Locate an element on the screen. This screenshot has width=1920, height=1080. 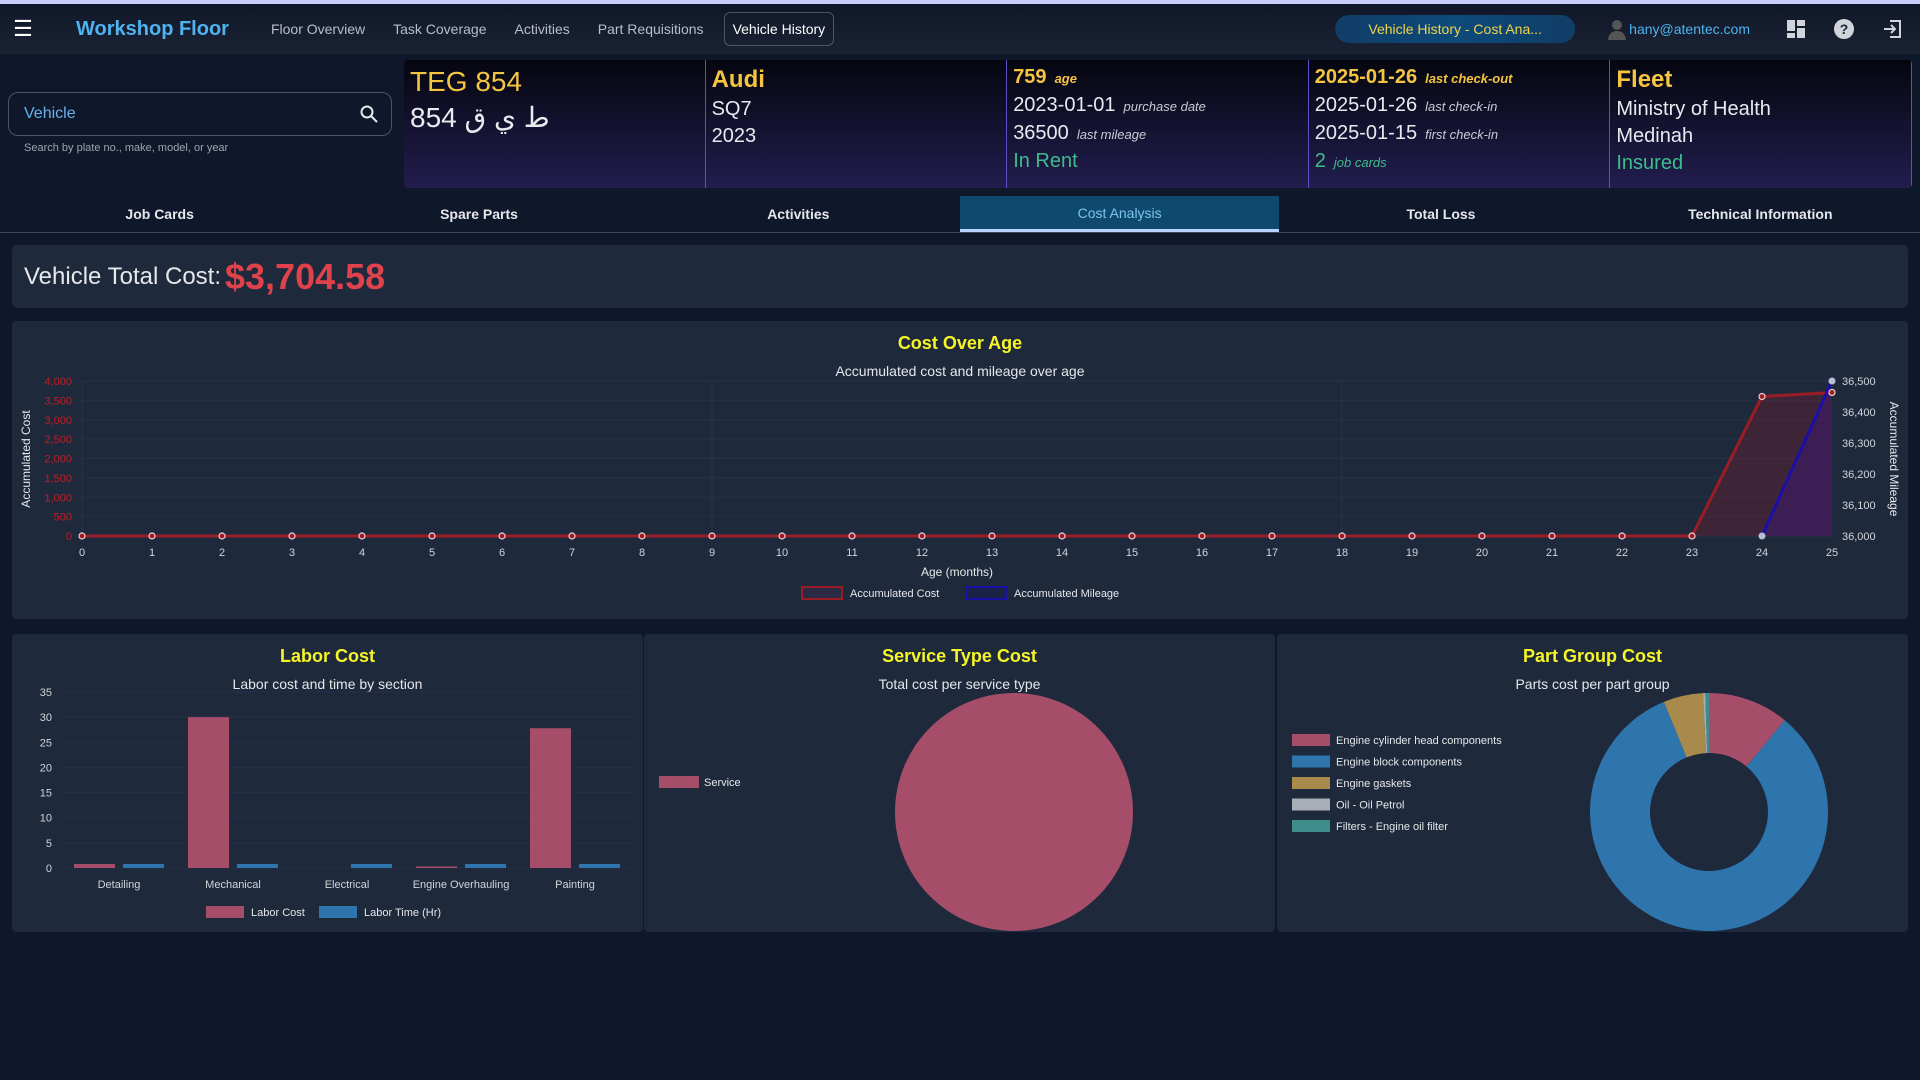
brand-title: Workshop Floor is located at coordinates (152, 29).